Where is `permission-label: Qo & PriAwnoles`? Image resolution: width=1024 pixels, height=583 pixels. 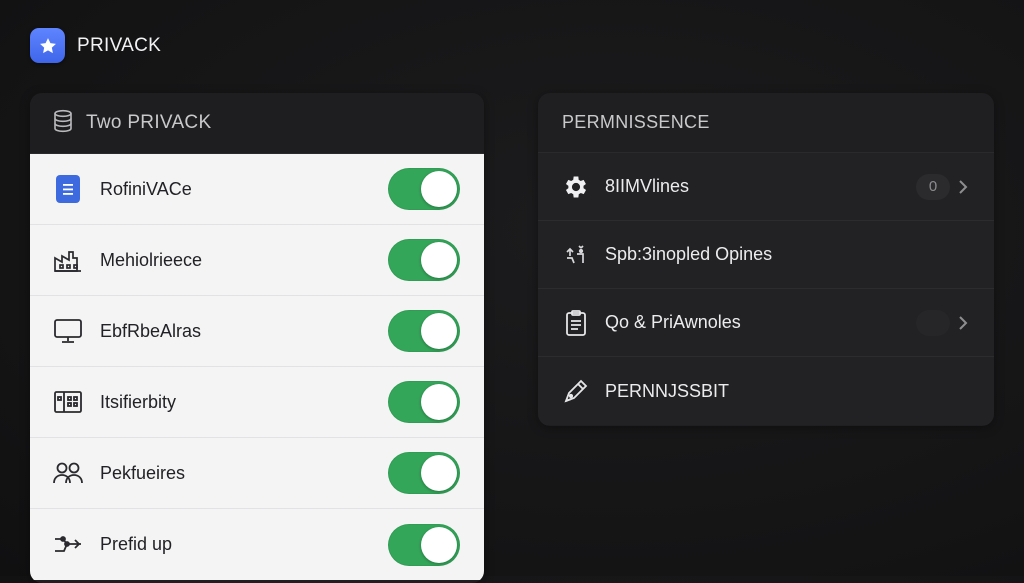
permission-label: Qo & PriAwnoles is located at coordinates (673, 322).